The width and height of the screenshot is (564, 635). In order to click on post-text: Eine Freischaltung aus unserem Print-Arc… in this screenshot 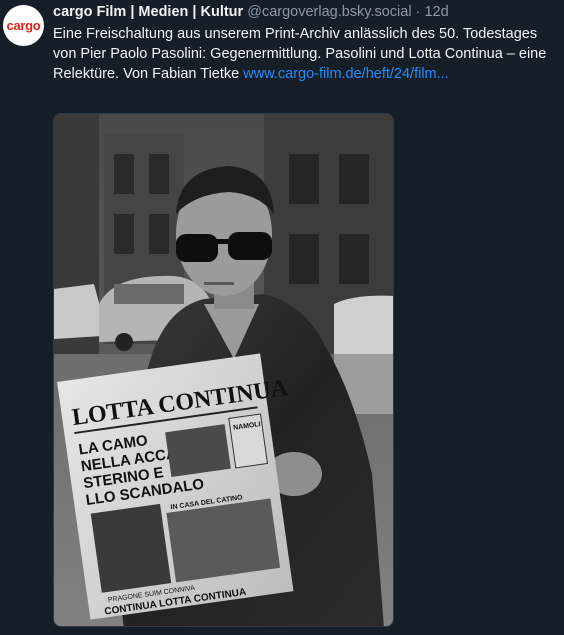, I will do `click(305, 54)`.